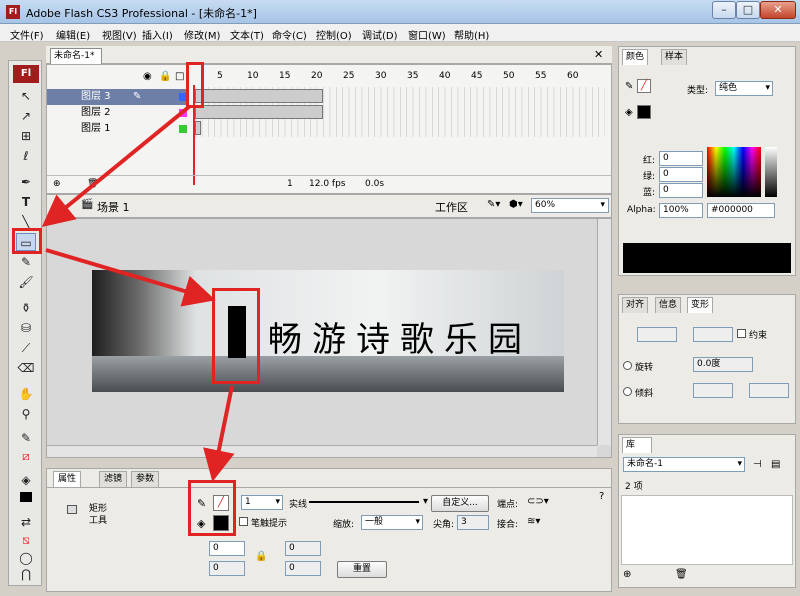 The height and width of the screenshot is (596, 800). What do you see at coordinates (116, 166) in the screenshot?
I see `arrow-frame-to-tool` at bounding box center [116, 166].